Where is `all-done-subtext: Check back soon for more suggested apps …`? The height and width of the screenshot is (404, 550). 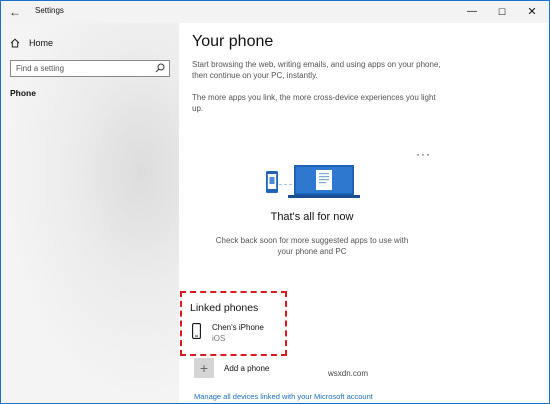 all-done-subtext: Check back soon for more suggested apps … is located at coordinates (312, 246).